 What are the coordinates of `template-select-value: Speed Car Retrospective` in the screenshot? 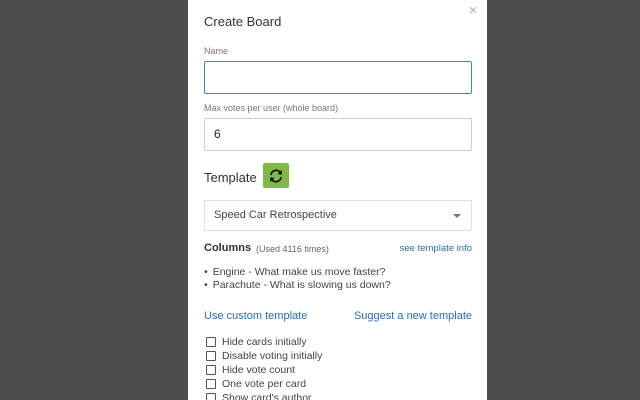 It's located at (275, 215).